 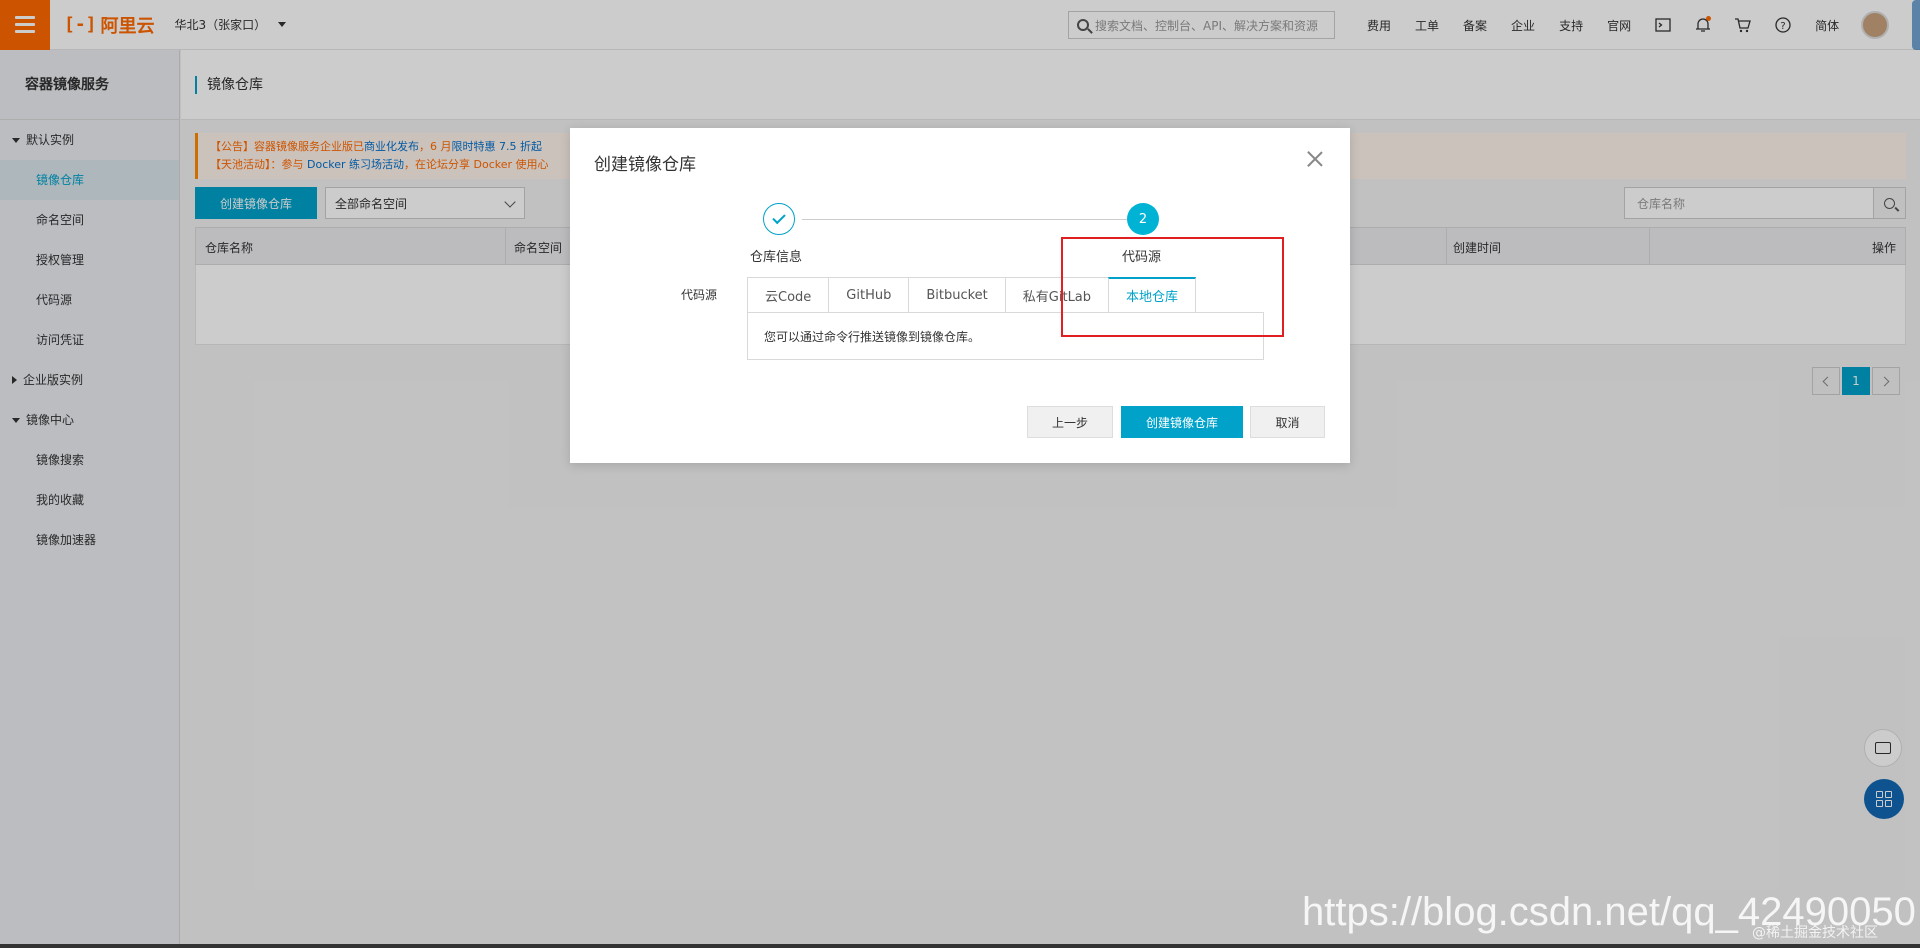 What do you see at coordinates (776, 257) in the screenshot?
I see `step-1-label: 仓库信息` at bounding box center [776, 257].